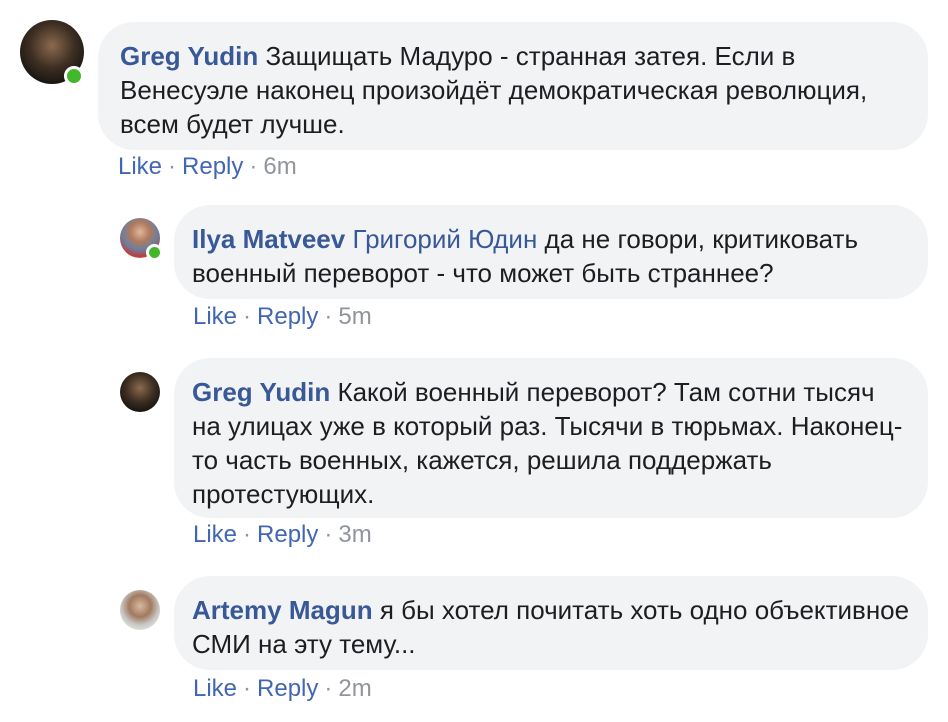  Describe the element at coordinates (282, 610) in the screenshot. I see `comment-author-link: Artemy Magun` at that location.